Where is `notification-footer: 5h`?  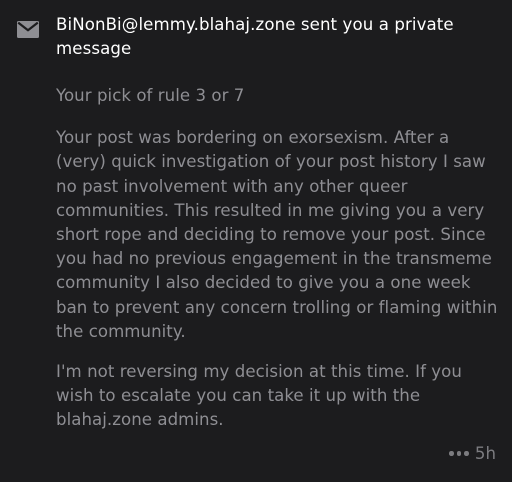
notification-footer: 5h is located at coordinates (472, 453).